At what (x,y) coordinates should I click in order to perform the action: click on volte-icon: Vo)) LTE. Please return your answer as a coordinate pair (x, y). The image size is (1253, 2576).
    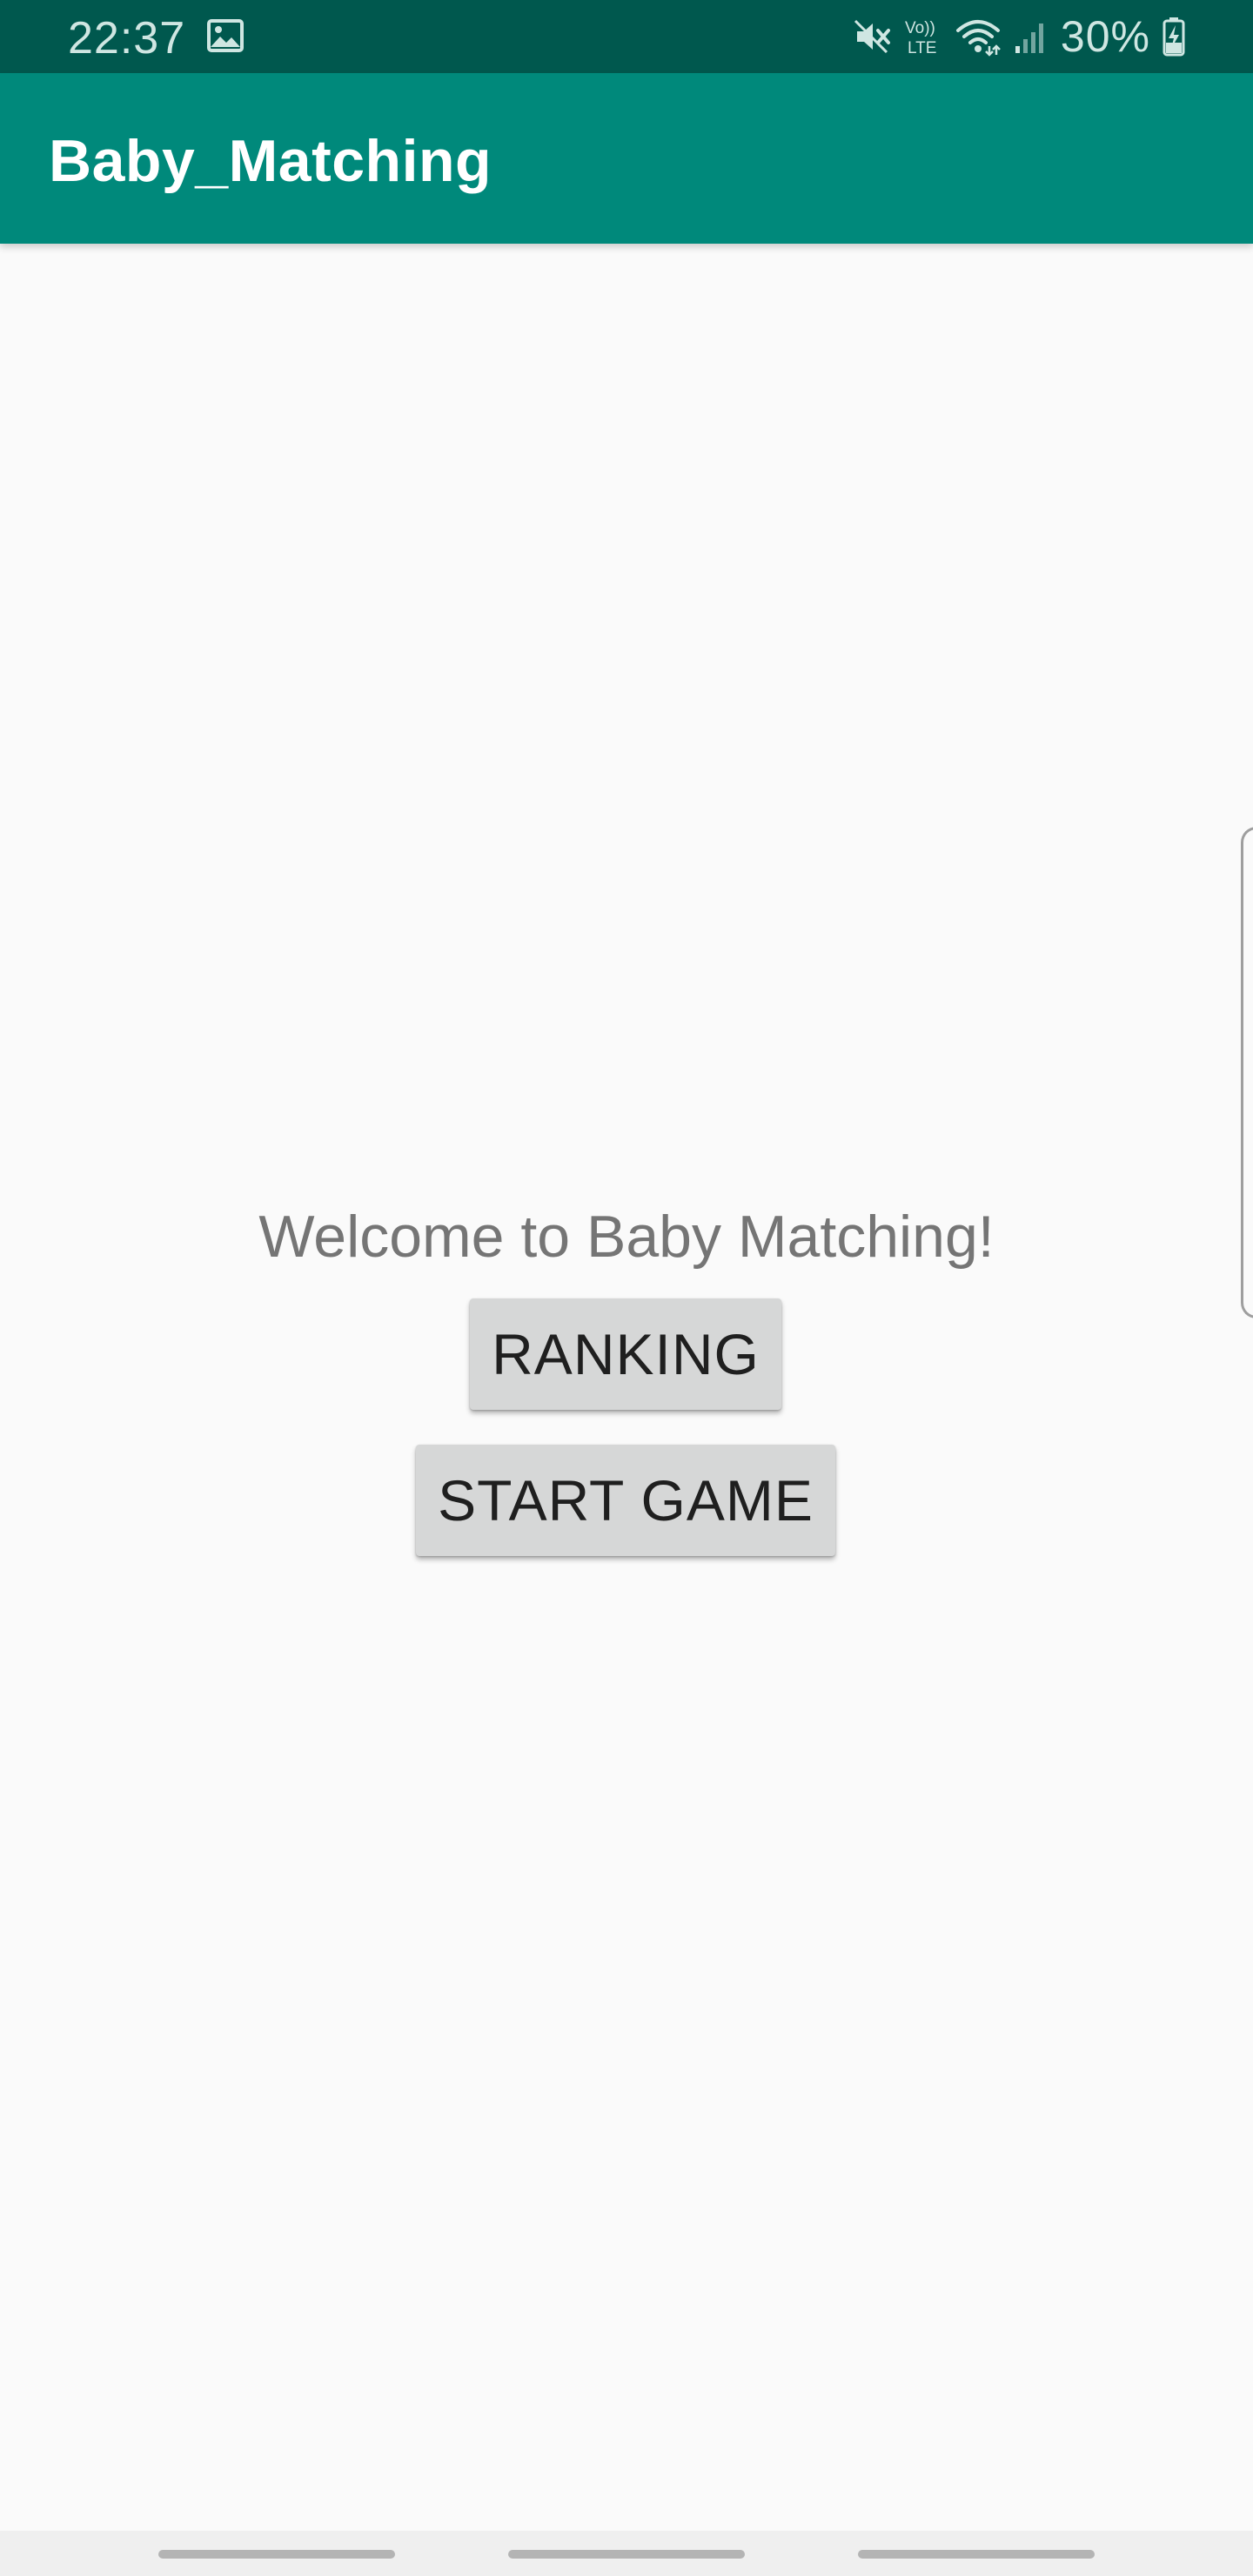
    Looking at the image, I should click on (923, 37).